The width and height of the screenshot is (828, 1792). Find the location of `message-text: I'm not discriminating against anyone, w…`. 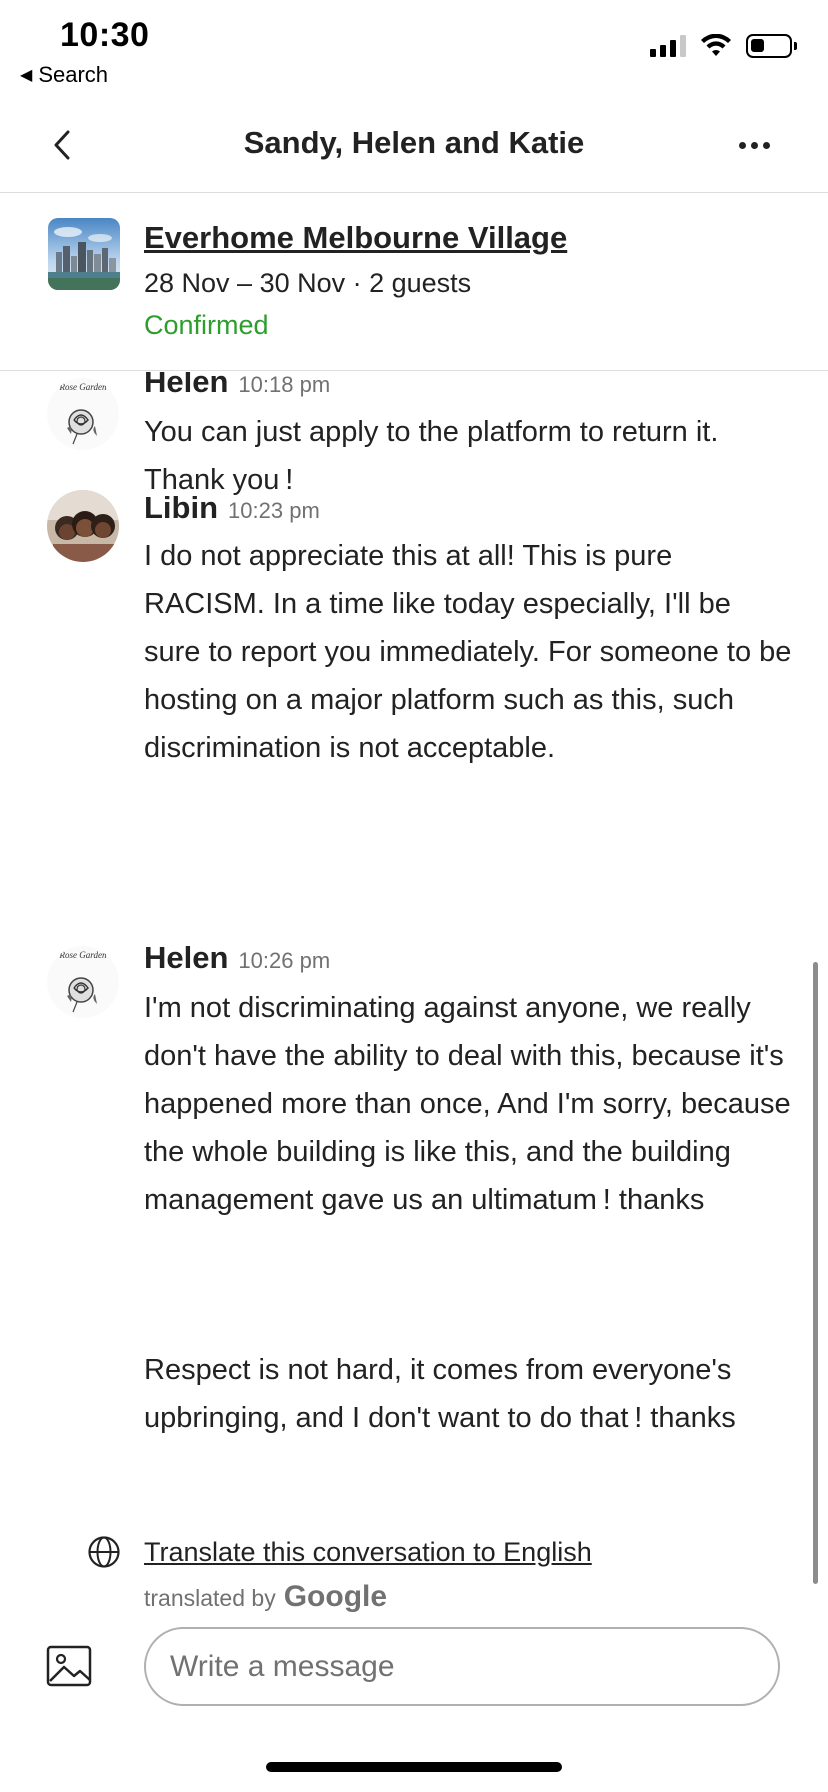

message-text: I'm not discriminating against anyone, w… is located at coordinates (467, 1104).